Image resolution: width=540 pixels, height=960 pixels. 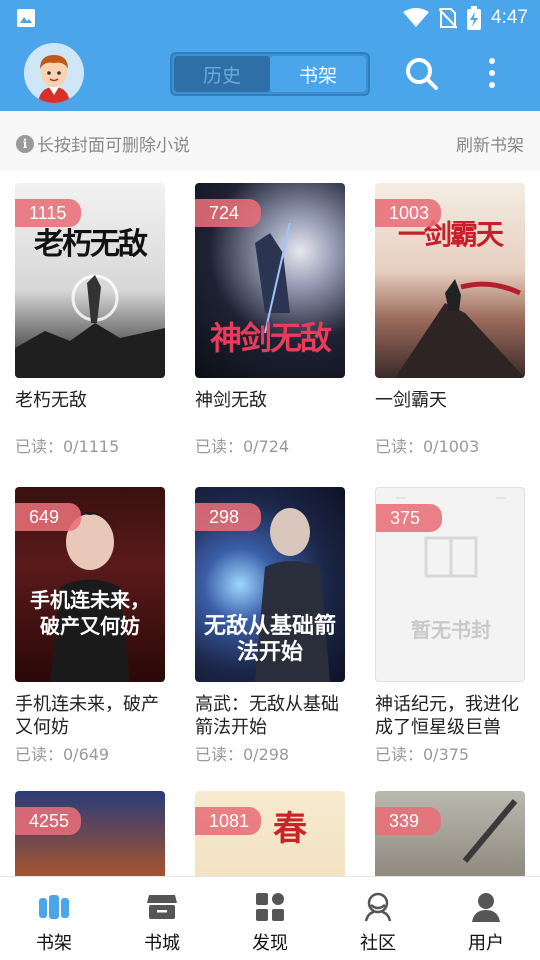 I want to click on history-shelf-segmented-control: 历史 书架, so click(x=270, y=74).